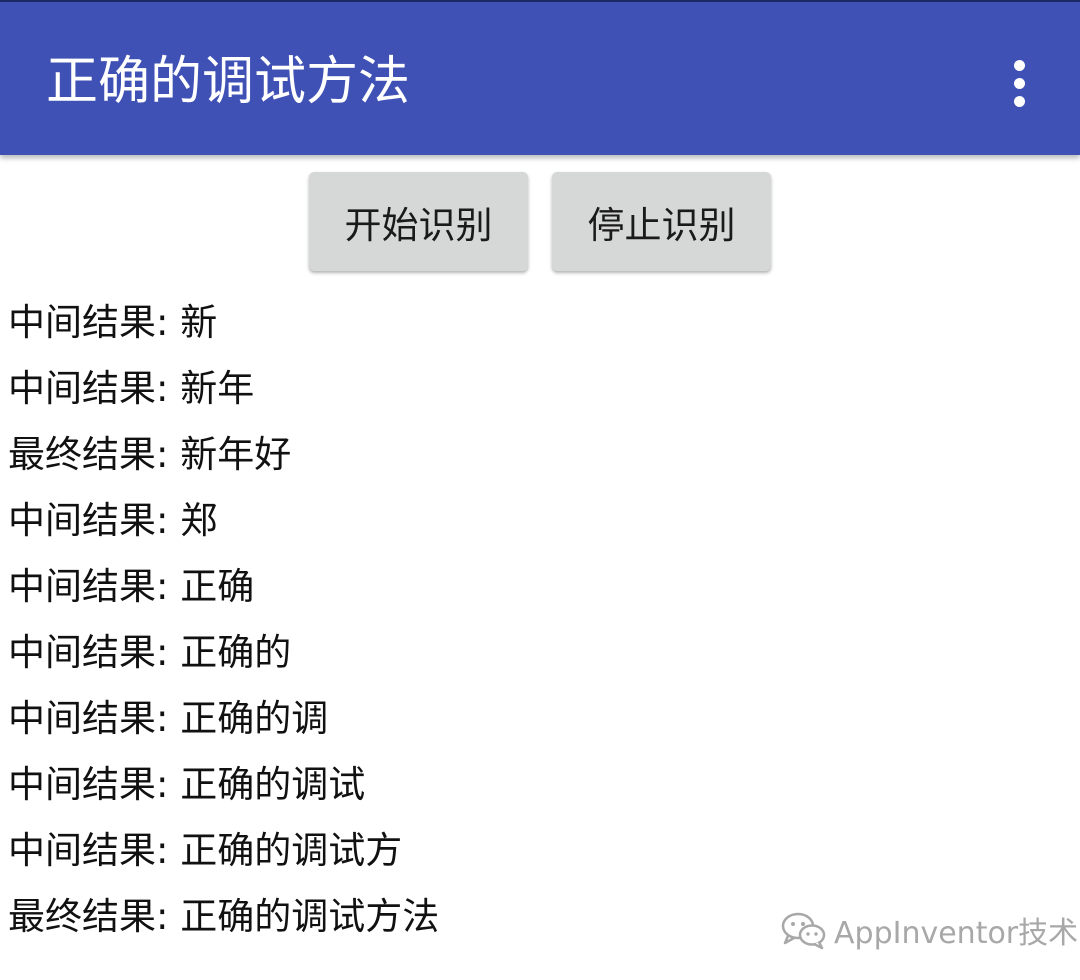  I want to click on result-line: 中间结果: 正确, so click(223, 587).